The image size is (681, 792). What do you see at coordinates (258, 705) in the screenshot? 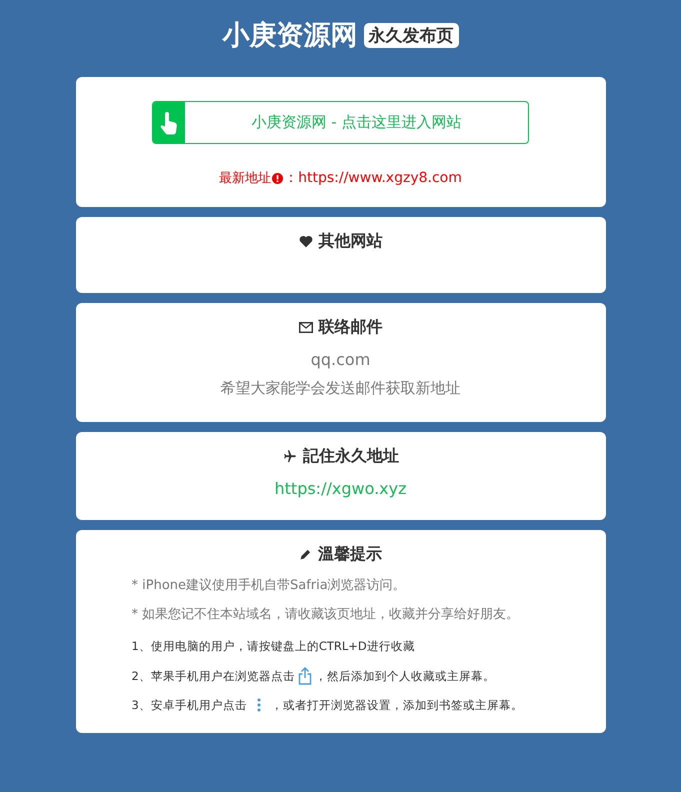
I see `more-icon` at bounding box center [258, 705].